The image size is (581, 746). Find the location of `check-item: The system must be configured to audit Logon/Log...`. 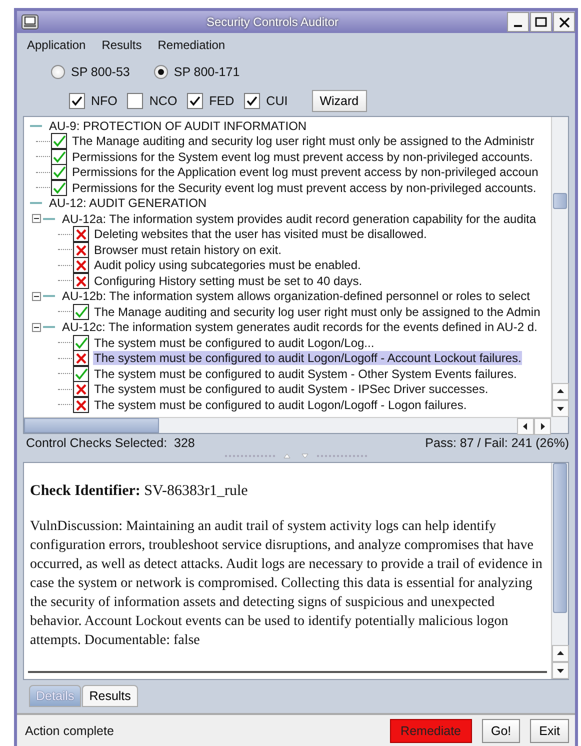

check-item: The system must be configured to audit Logon/Log... is located at coordinates (234, 343).